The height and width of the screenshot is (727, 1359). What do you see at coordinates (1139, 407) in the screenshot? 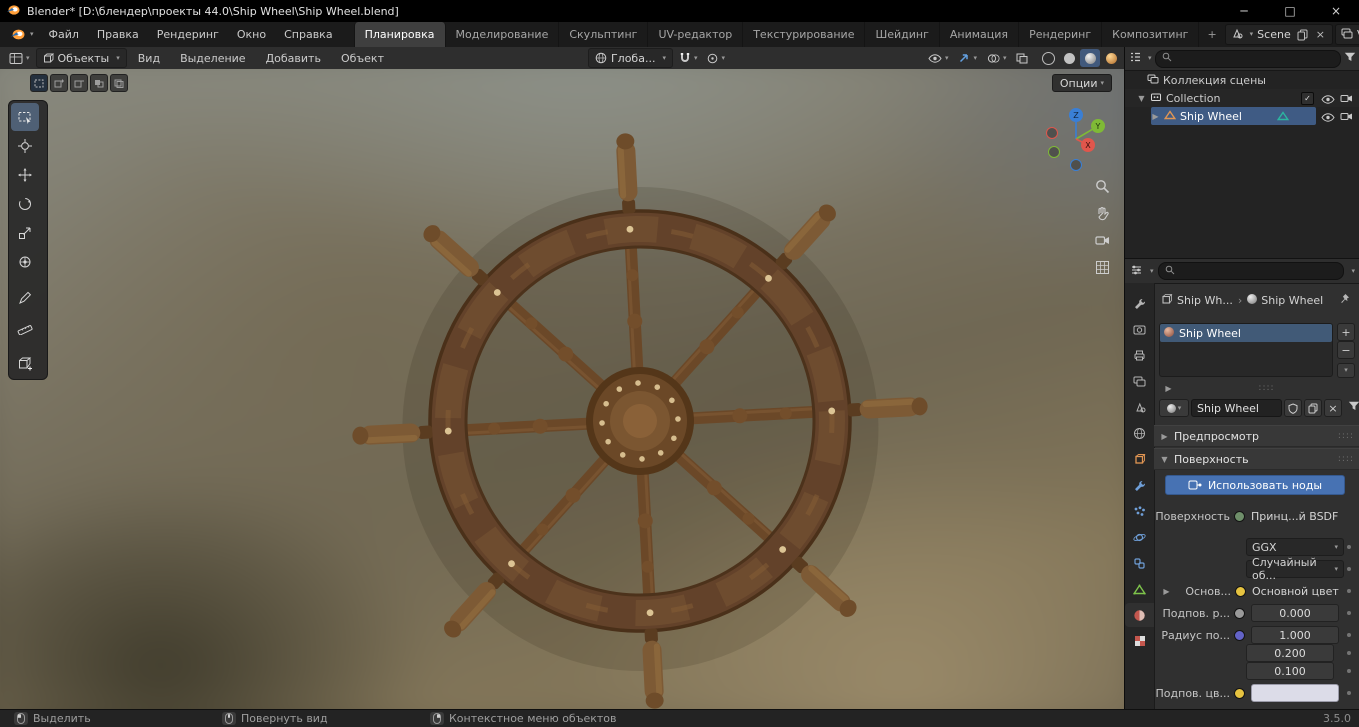
I see `tab-scene` at bounding box center [1139, 407].